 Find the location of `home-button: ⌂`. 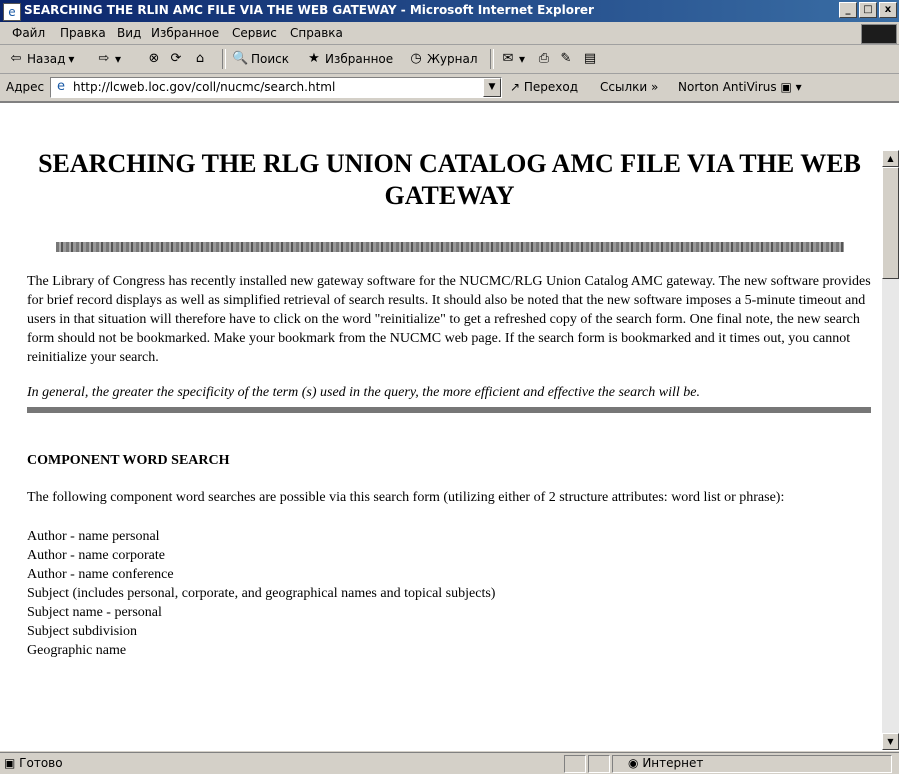

home-button: ⌂ is located at coordinates (200, 59).